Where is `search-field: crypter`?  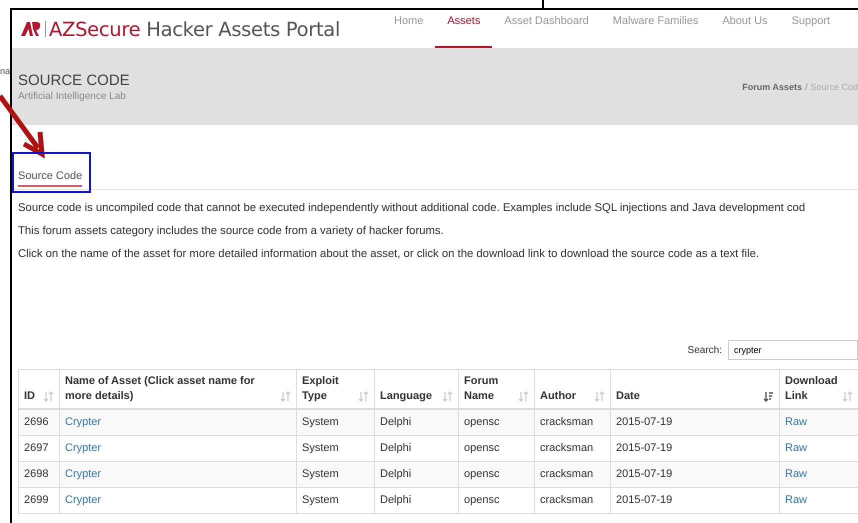 search-field: crypter is located at coordinates (793, 350).